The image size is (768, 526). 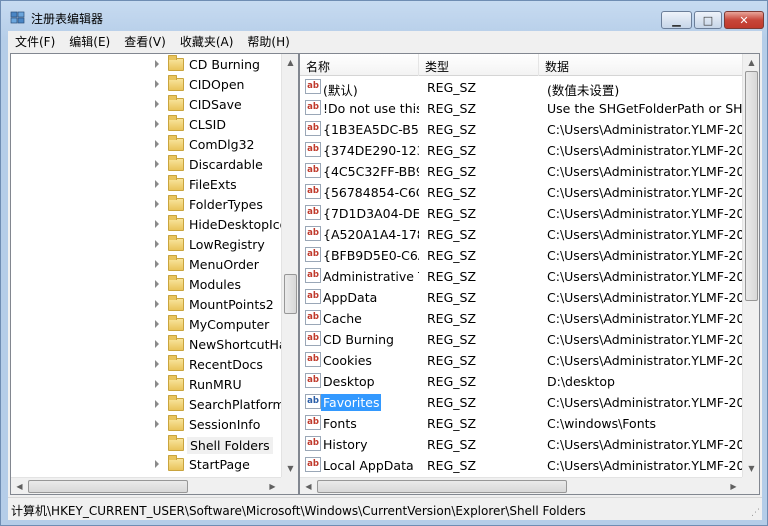 What do you see at coordinates (146, 445) in the screenshot?
I see `tree-item: Shell Folders` at bounding box center [146, 445].